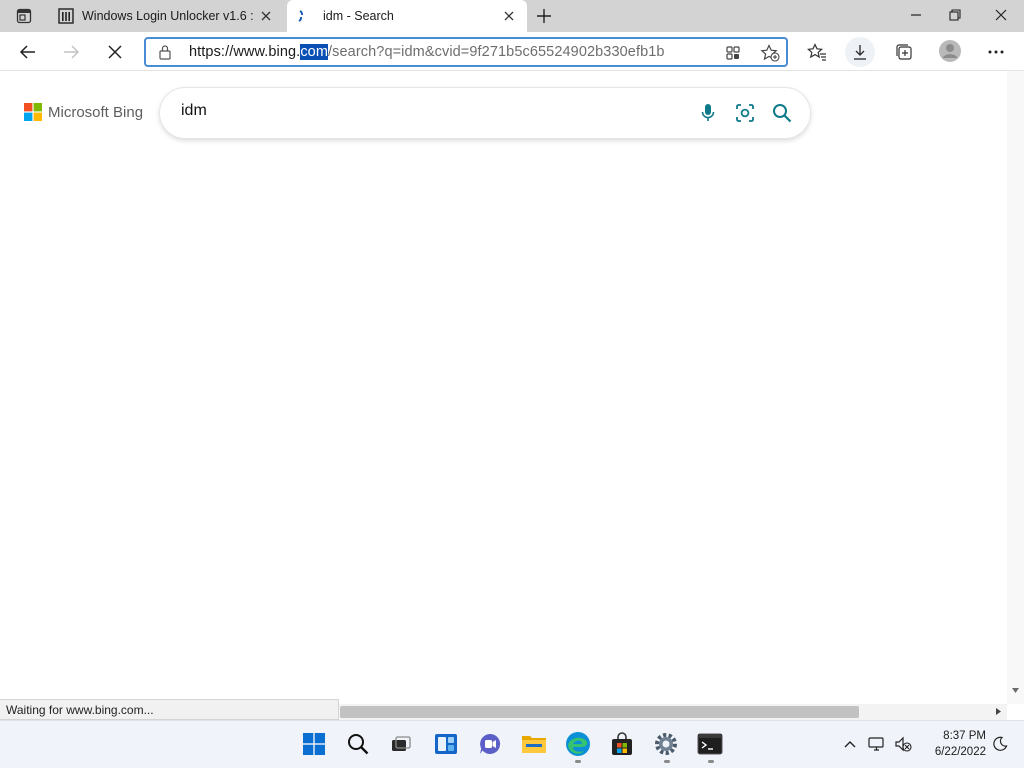 Image resolution: width=1024 pixels, height=768 pixels. What do you see at coordinates (711, 761) in the screenshot?
I see `terminal-running-indicator` at bounding box center [711, 761].